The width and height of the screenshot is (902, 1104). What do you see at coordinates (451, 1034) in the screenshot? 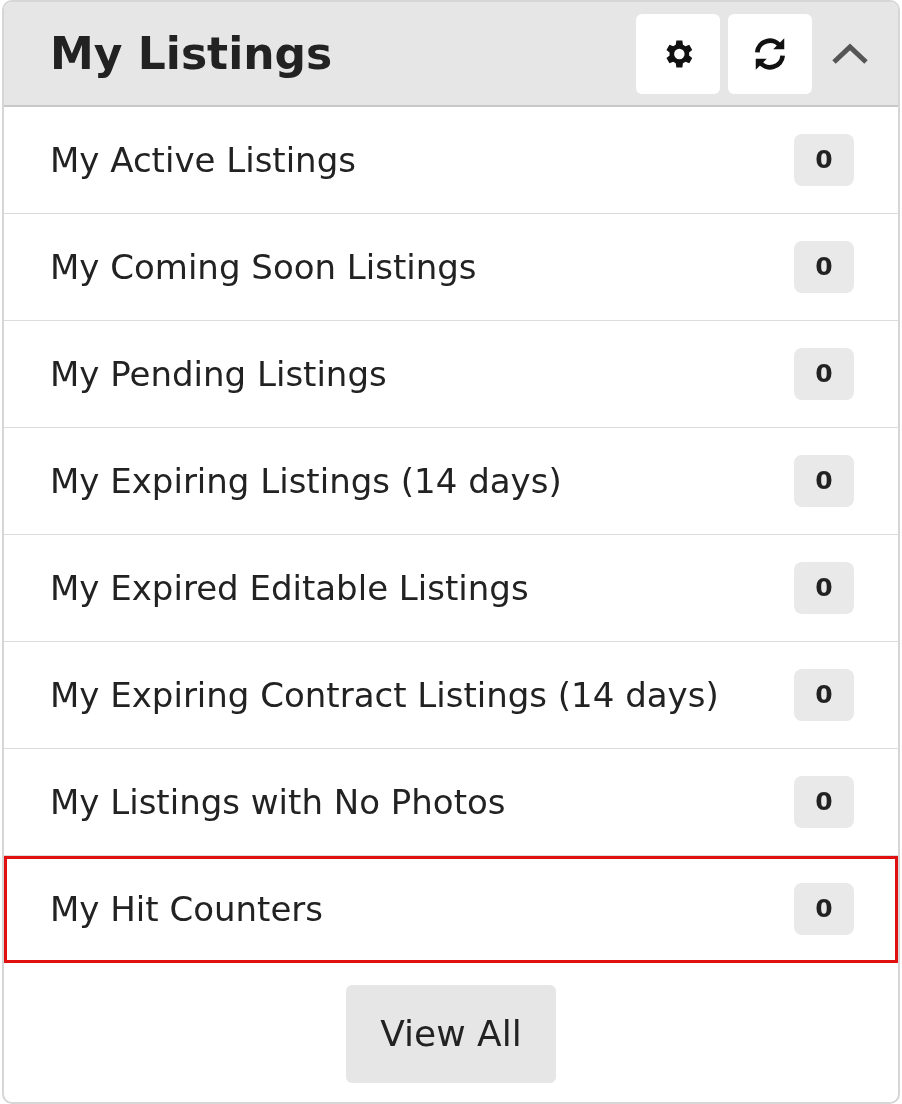
I see `view-all-button: View All` at bounding box center [451, 1034].